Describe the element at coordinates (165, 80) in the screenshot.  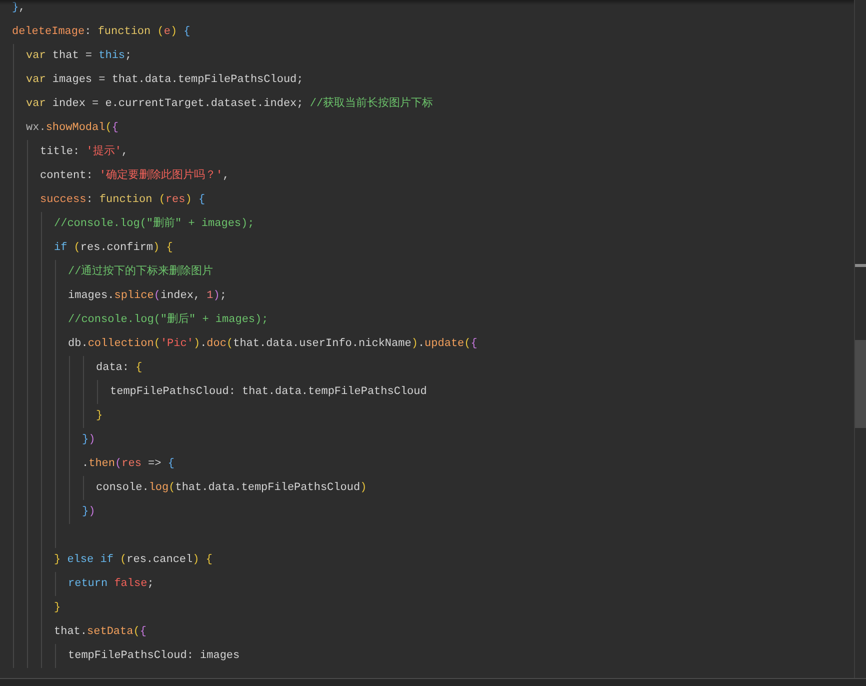
I see `code-line: var images = that.data.tempFilePathsCloud;` at that location.